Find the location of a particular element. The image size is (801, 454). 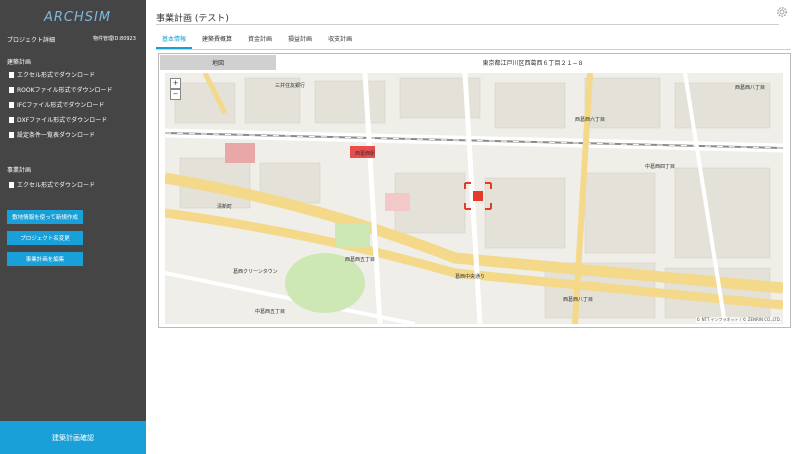

download-rook-link: ROOKファイル形式でダウンロード is located at coordinates (61, 89).